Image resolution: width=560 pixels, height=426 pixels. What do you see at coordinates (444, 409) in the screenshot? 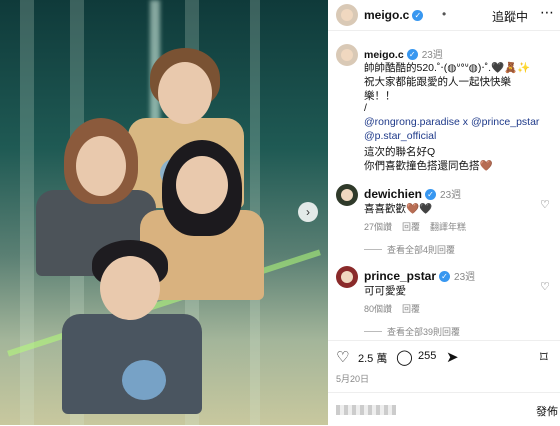
I see `comment-compose: 發佈` at bounding box center [444, 409].